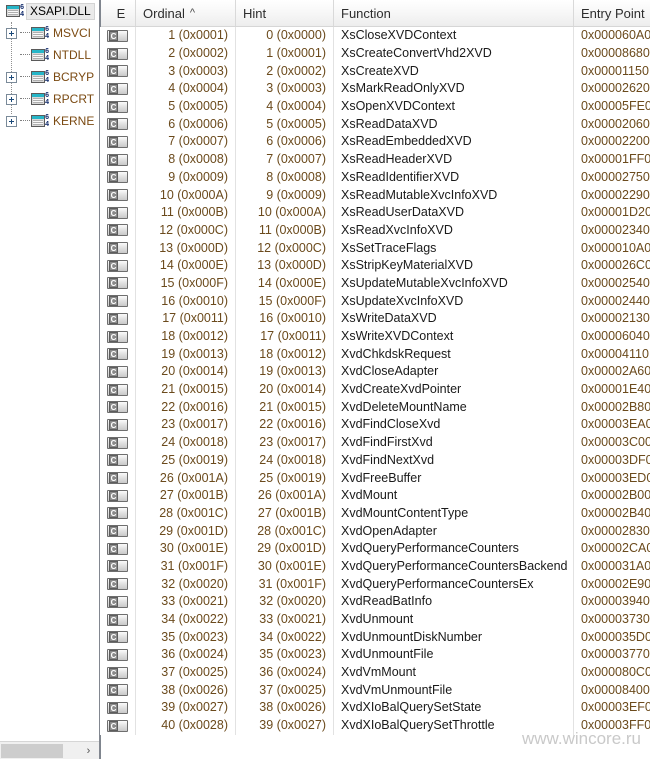 The image size is (650, 759). I want to click on column-header-e: E, so click(118, 13).